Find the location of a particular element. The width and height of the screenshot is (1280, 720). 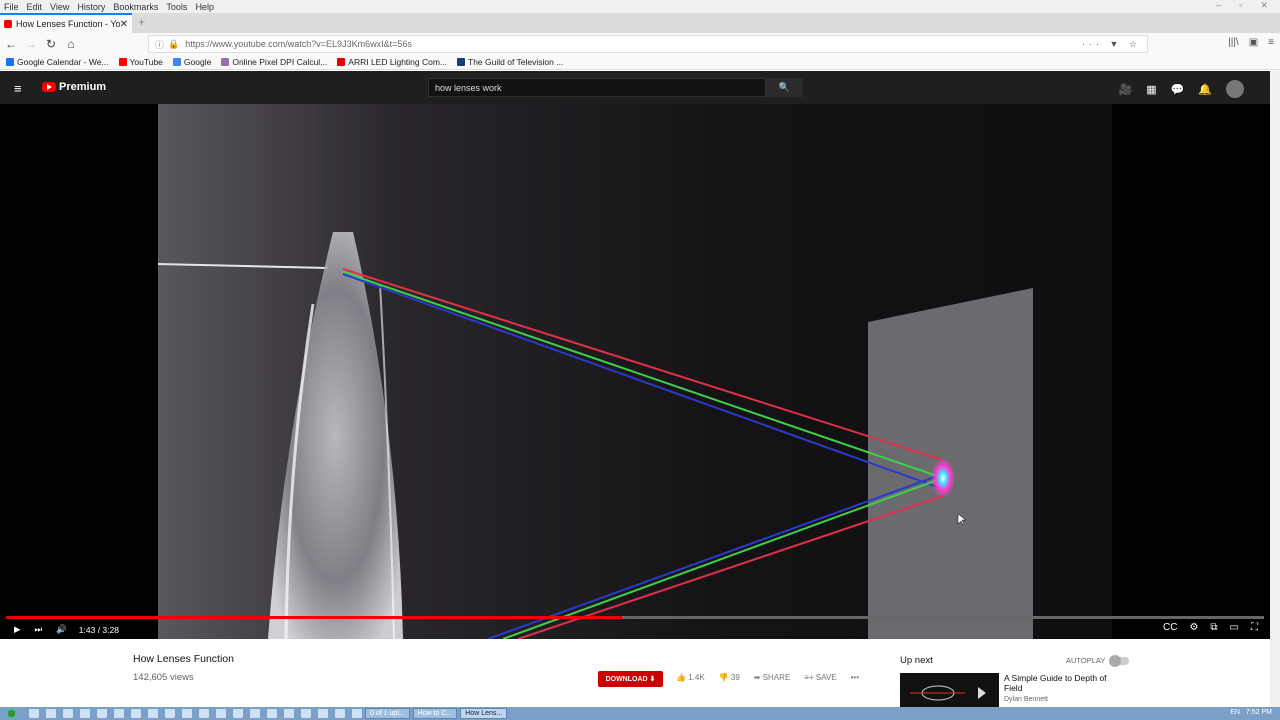

more-actions-button: ••• is located at coordinates (855, 677).